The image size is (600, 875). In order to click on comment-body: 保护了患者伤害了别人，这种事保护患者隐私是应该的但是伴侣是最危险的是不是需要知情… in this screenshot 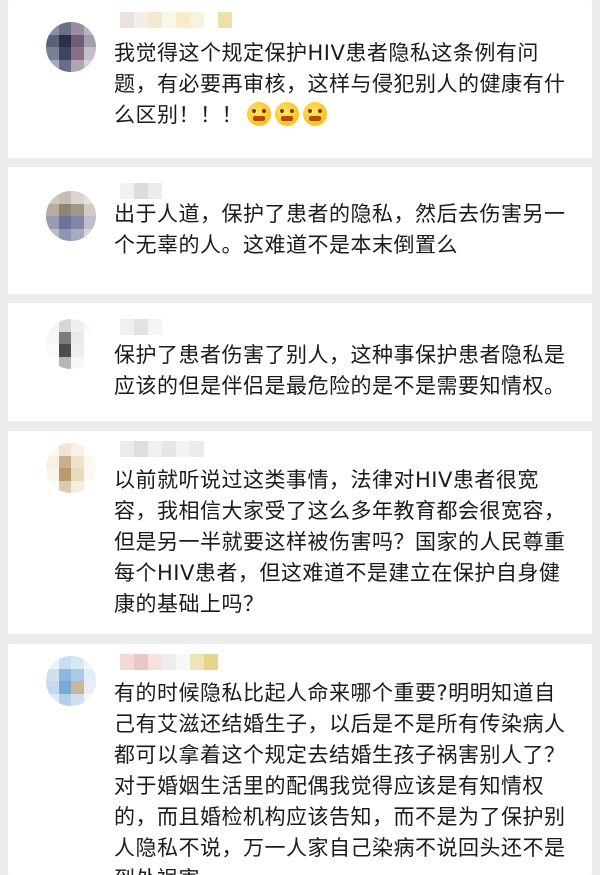, I will do `click(340, 370)`.